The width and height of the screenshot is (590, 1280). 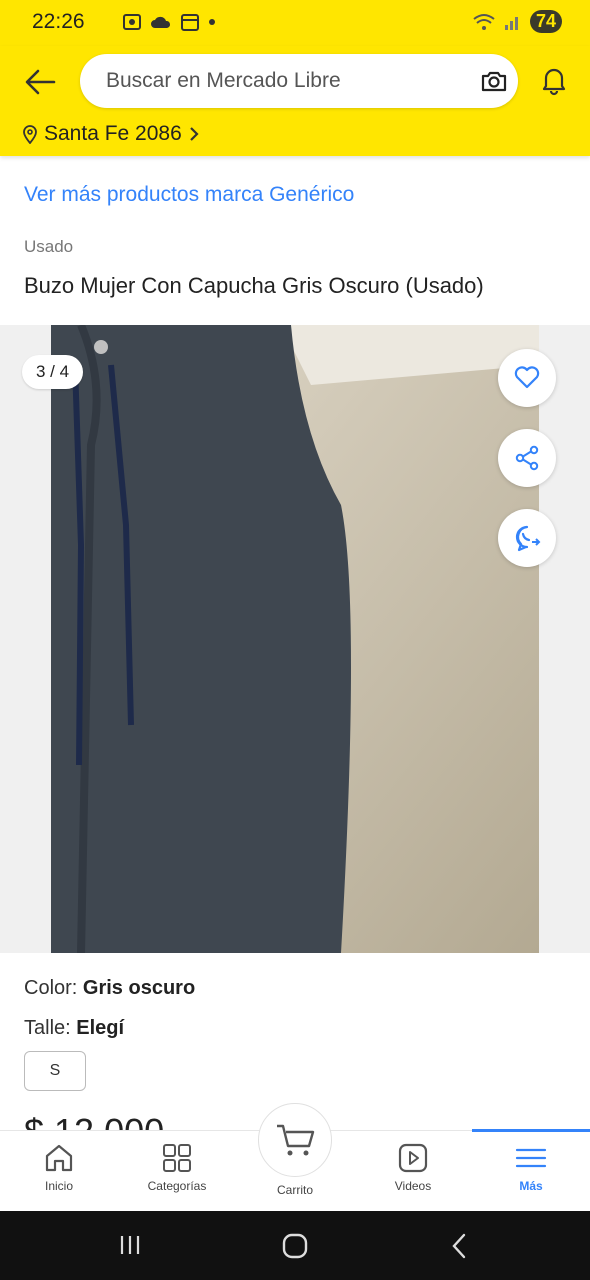 What do you see at coordinates (511, 23) in the screenshot?
I see `signal-icon` at bounding box center [511, 23].